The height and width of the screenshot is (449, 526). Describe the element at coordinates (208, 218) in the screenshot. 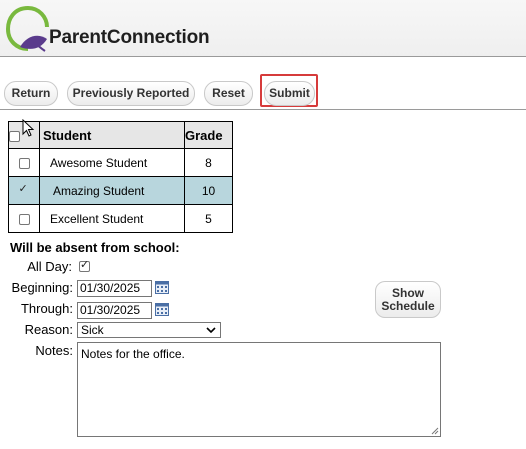

I see `student-grade: 5` at that location.